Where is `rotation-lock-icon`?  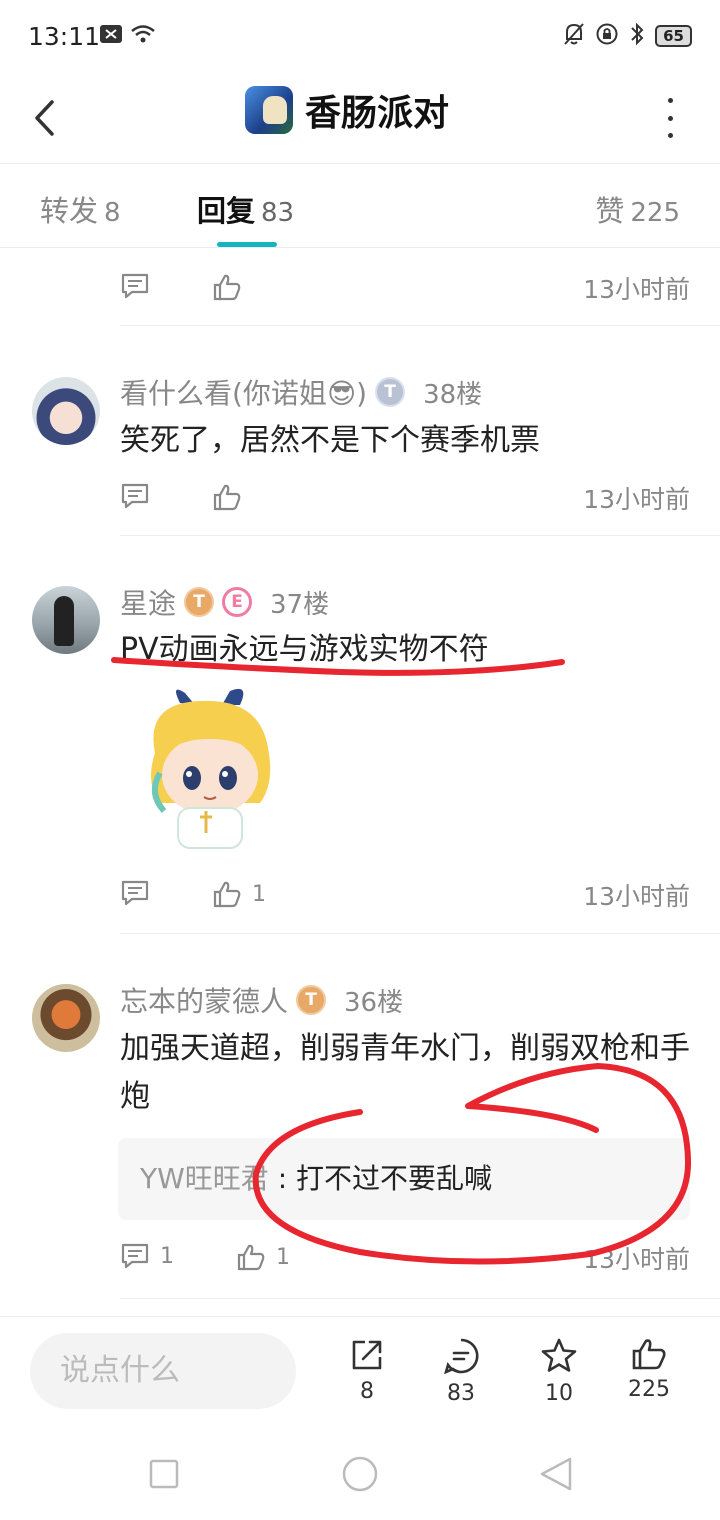 rotation-lock-icon is located at coordinates (607, 36).